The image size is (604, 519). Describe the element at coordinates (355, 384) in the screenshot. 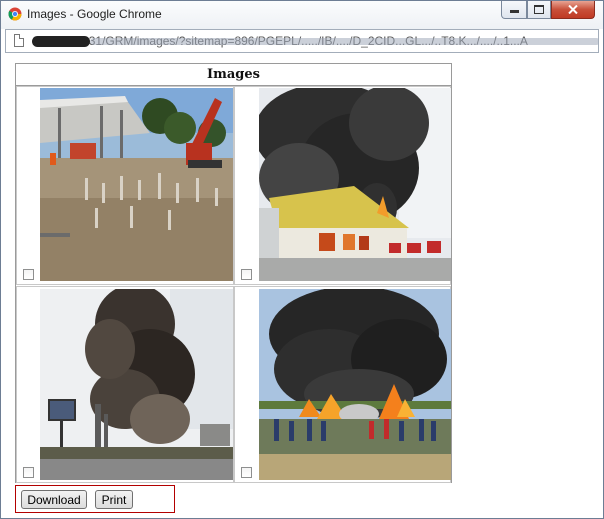

I see `firefighters-fire-photo` at that location.